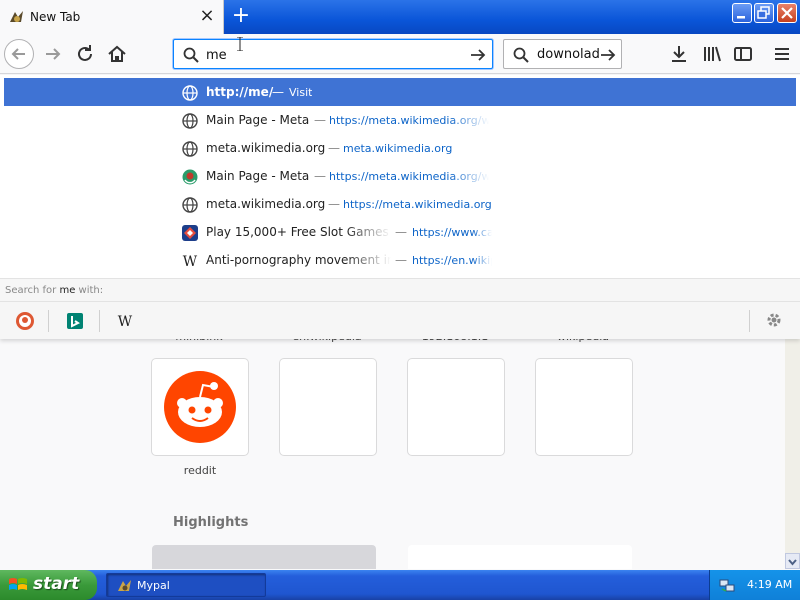 Image resolution: width=800 pixels, height=600 pixels. Describe the element at coordinates (186, 585) in the screenshot. I see `taskbar-item-mypal: Mypal` at that location.